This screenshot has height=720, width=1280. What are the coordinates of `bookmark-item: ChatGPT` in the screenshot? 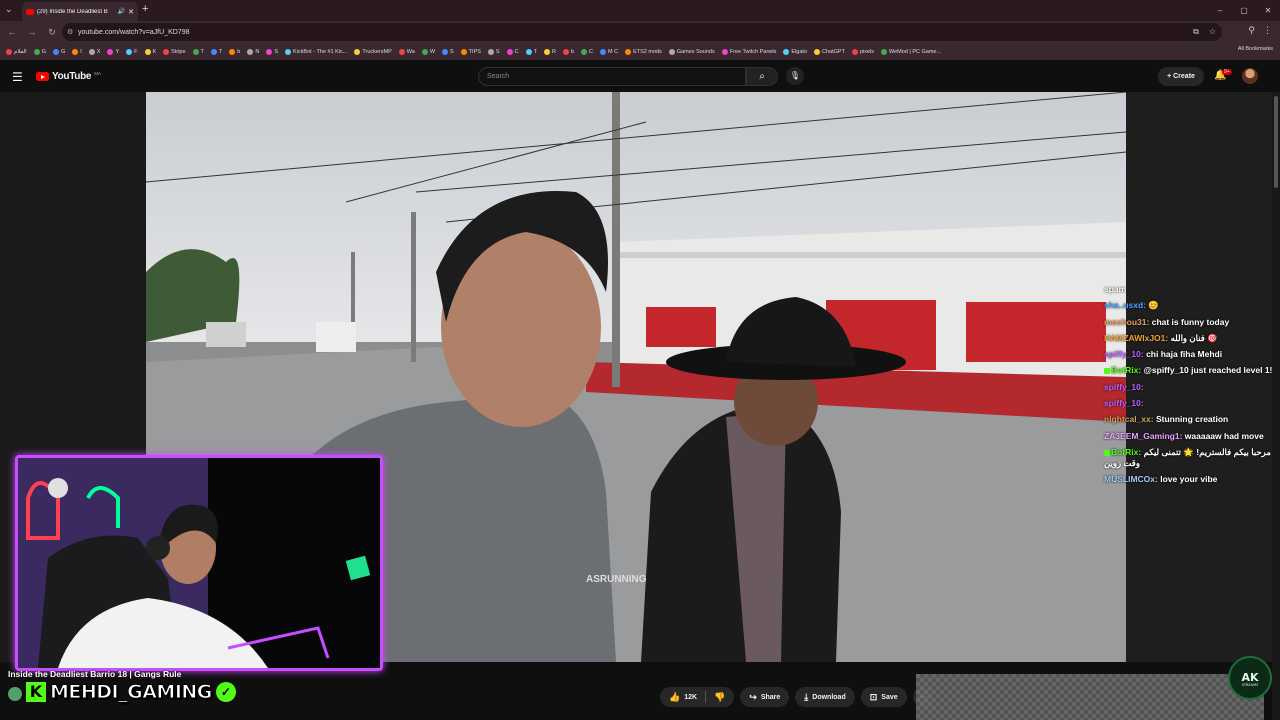 It's located at (829, 51).